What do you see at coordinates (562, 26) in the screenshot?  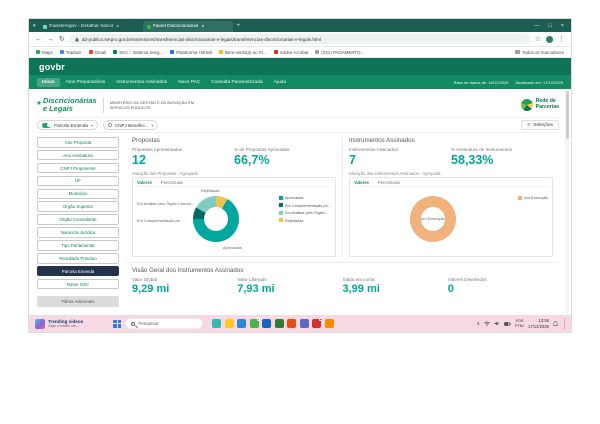 I see `close-window-button: ×` at bounding box center [562, 26].